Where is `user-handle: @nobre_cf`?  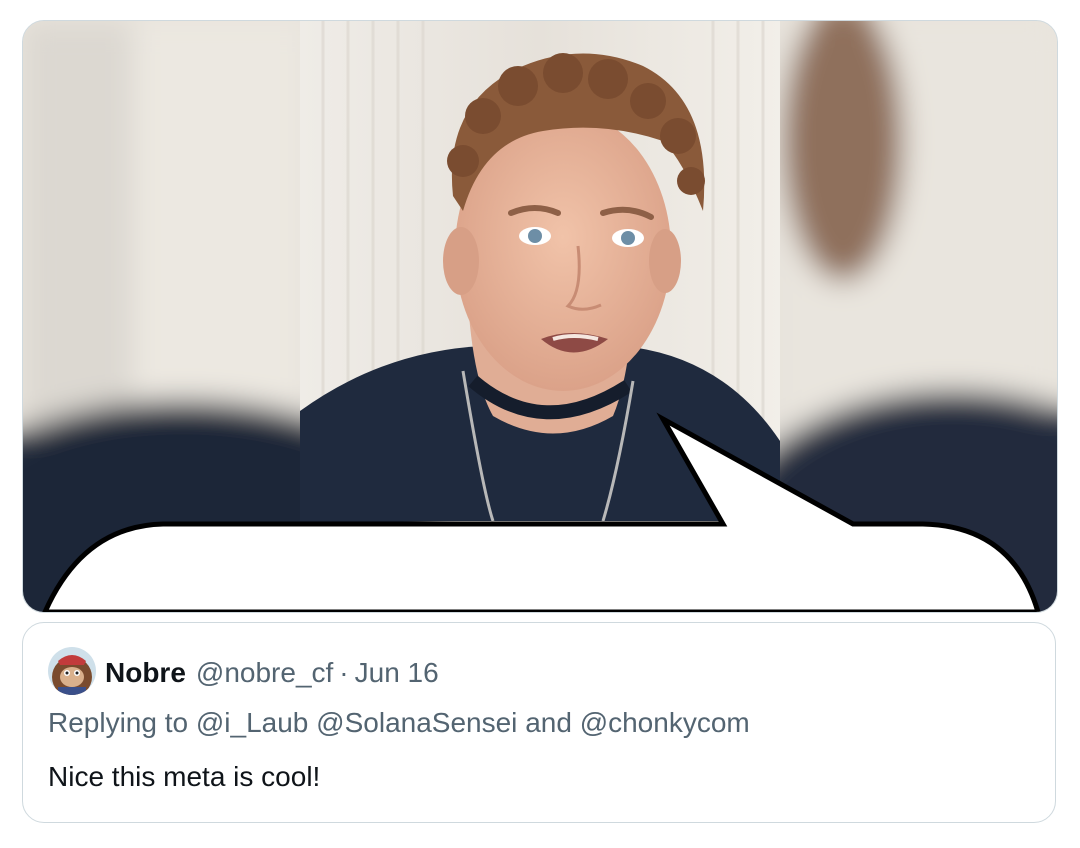 user-handle: @nobre_cf is located at coordinates (264, 673).